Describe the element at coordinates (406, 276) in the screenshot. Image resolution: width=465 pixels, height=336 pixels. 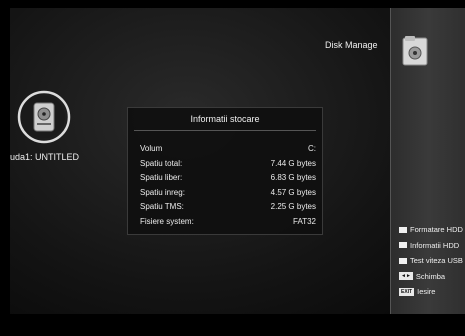
I see `left-right-key-icon: ◄►` at that location.